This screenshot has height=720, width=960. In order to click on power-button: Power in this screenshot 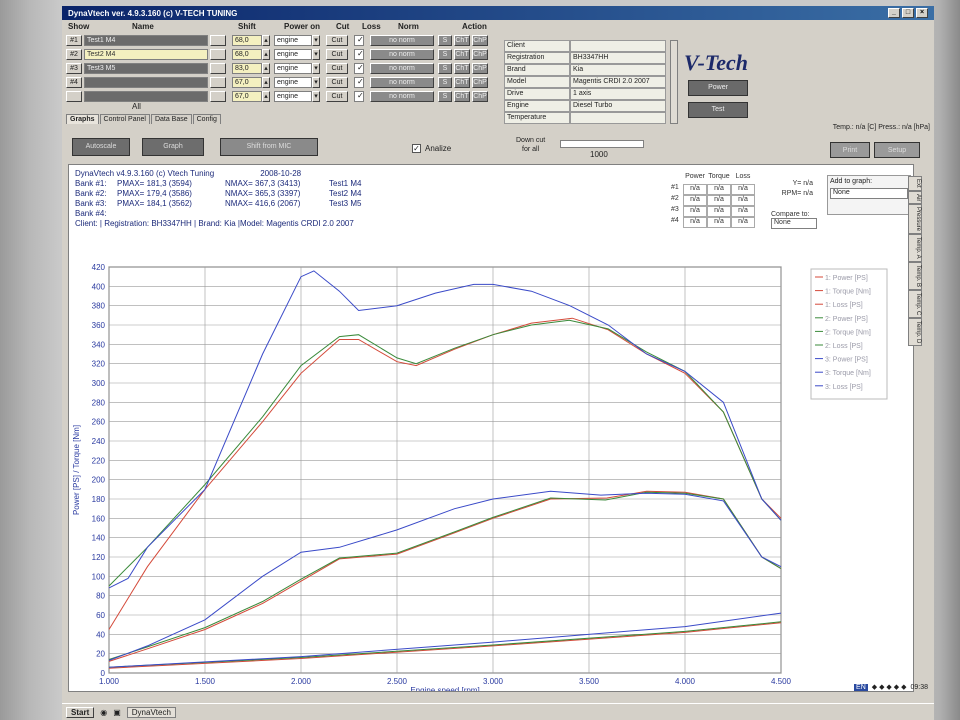, I will do `click(718, 88)`.